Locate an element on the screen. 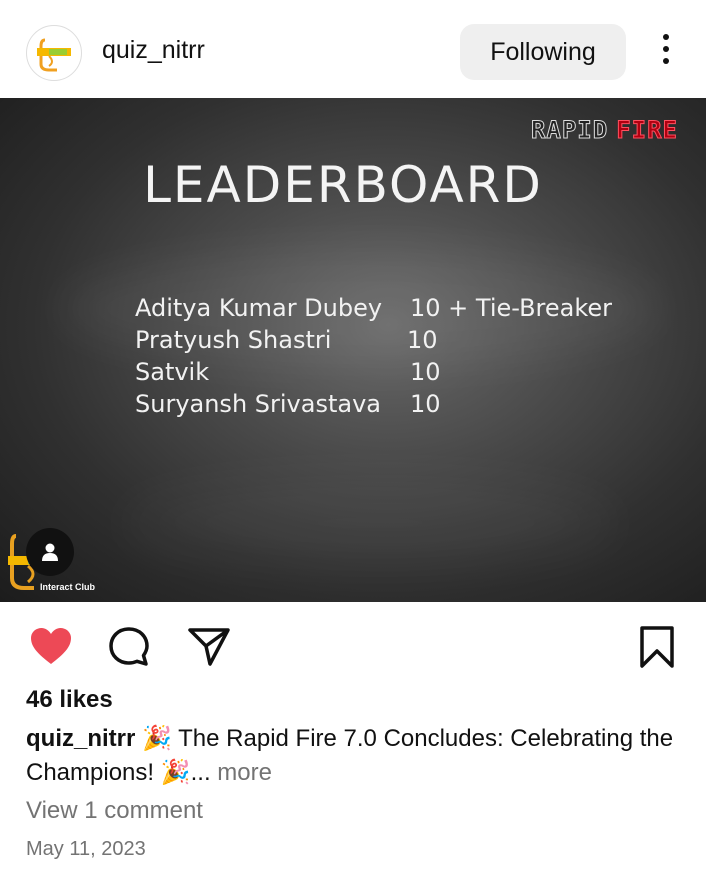  person-icon is located at coordinates (50, 552).